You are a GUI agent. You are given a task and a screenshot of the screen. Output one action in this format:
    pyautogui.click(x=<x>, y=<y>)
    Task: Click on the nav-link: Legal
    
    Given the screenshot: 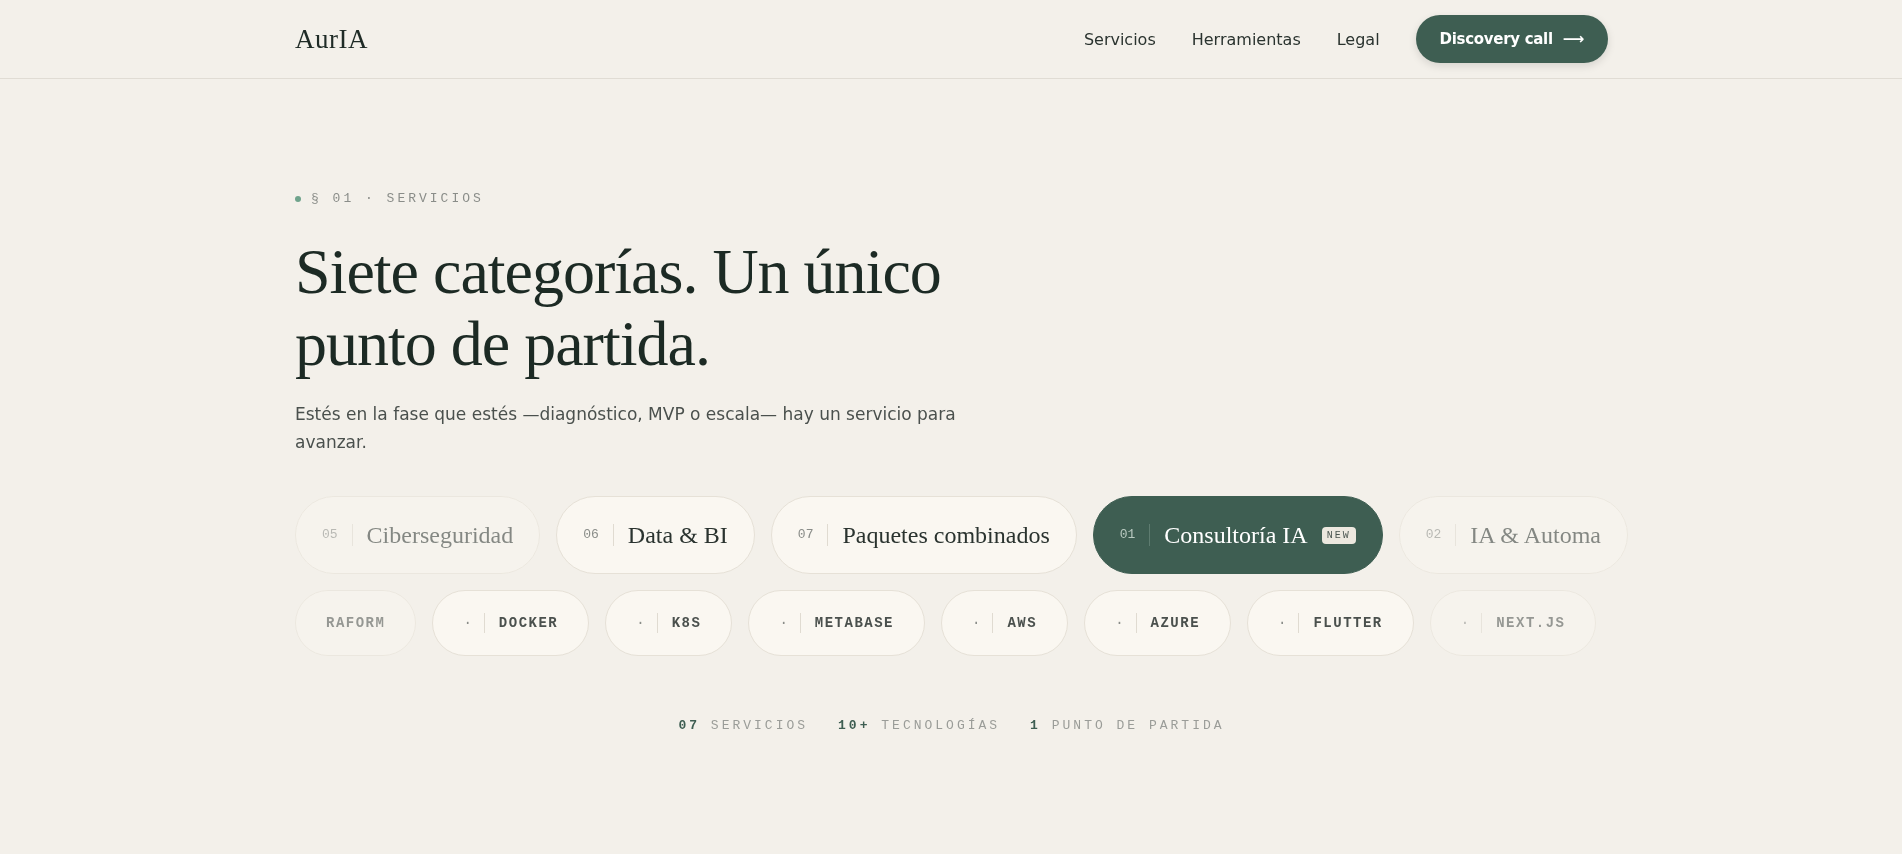 What is the action you would take?
    pyautogui.click(x=1358, y=39)
    